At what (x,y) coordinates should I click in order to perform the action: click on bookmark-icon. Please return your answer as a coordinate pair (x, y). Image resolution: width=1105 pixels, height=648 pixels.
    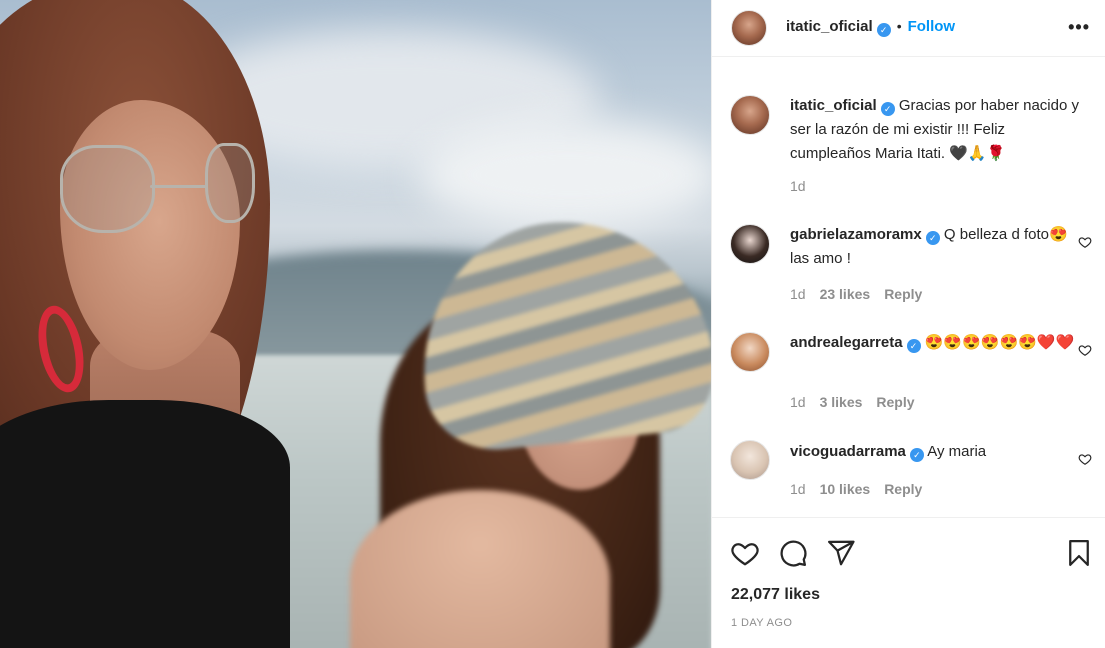
    Looking at the image, I should click on (1079, 553).